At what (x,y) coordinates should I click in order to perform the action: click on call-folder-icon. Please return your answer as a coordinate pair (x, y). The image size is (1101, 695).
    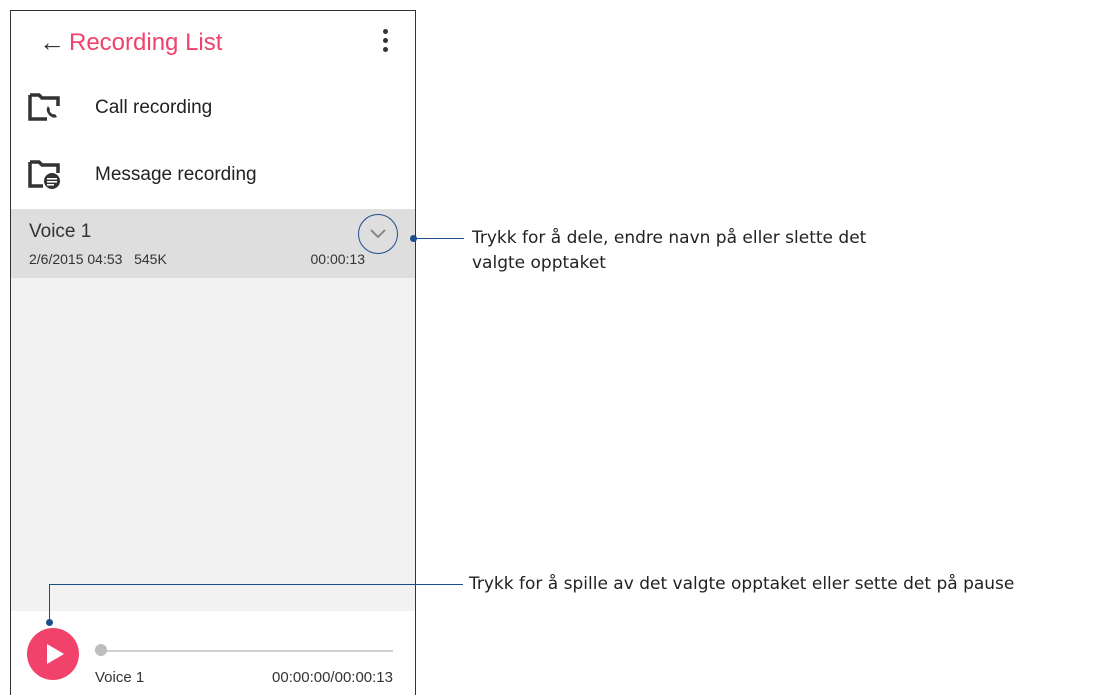
    Looking at the image, I should click on (44, 106).